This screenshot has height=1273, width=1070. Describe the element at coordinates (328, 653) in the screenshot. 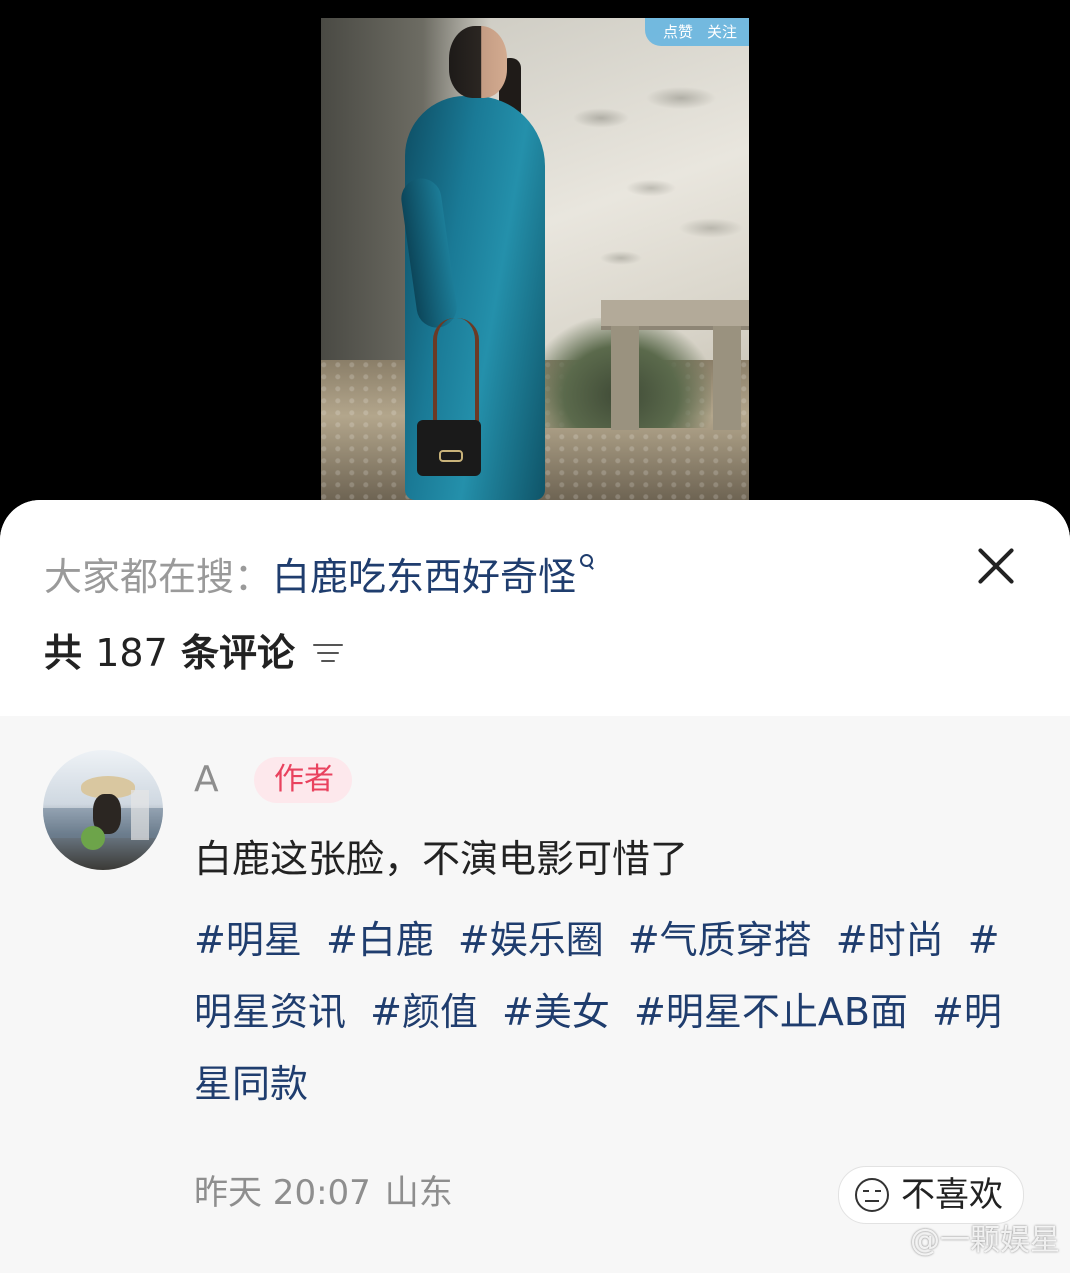

I see `sort-icon` at that location.